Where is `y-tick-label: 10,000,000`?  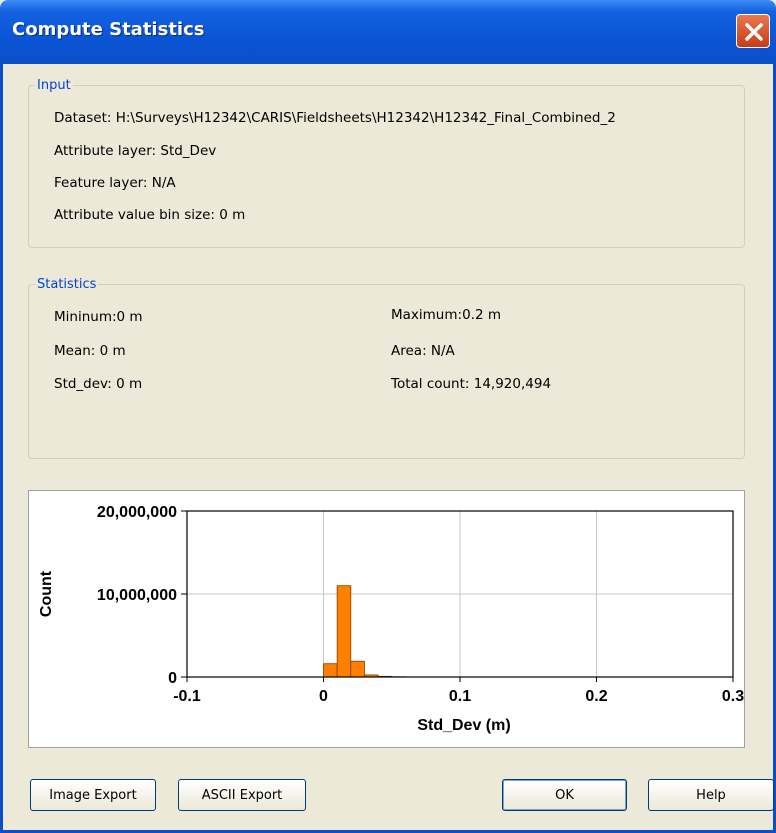
y-tick-label: 10,000,000 is located at coordinates (137, 595).